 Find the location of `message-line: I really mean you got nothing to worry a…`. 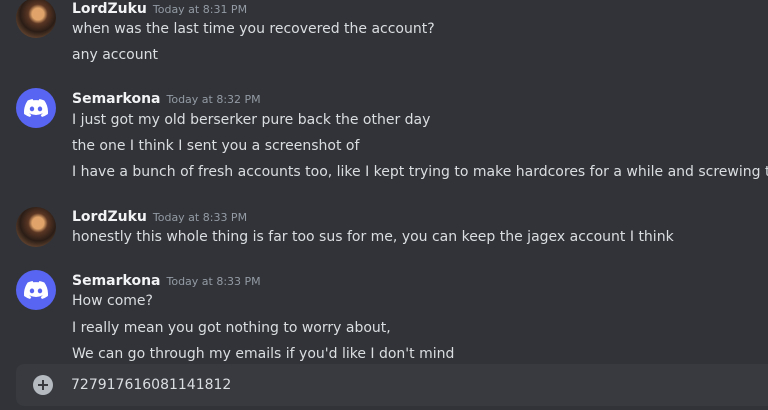

message-line: I really mean you got nothing to worry a… is located at coordinates (231, 328).